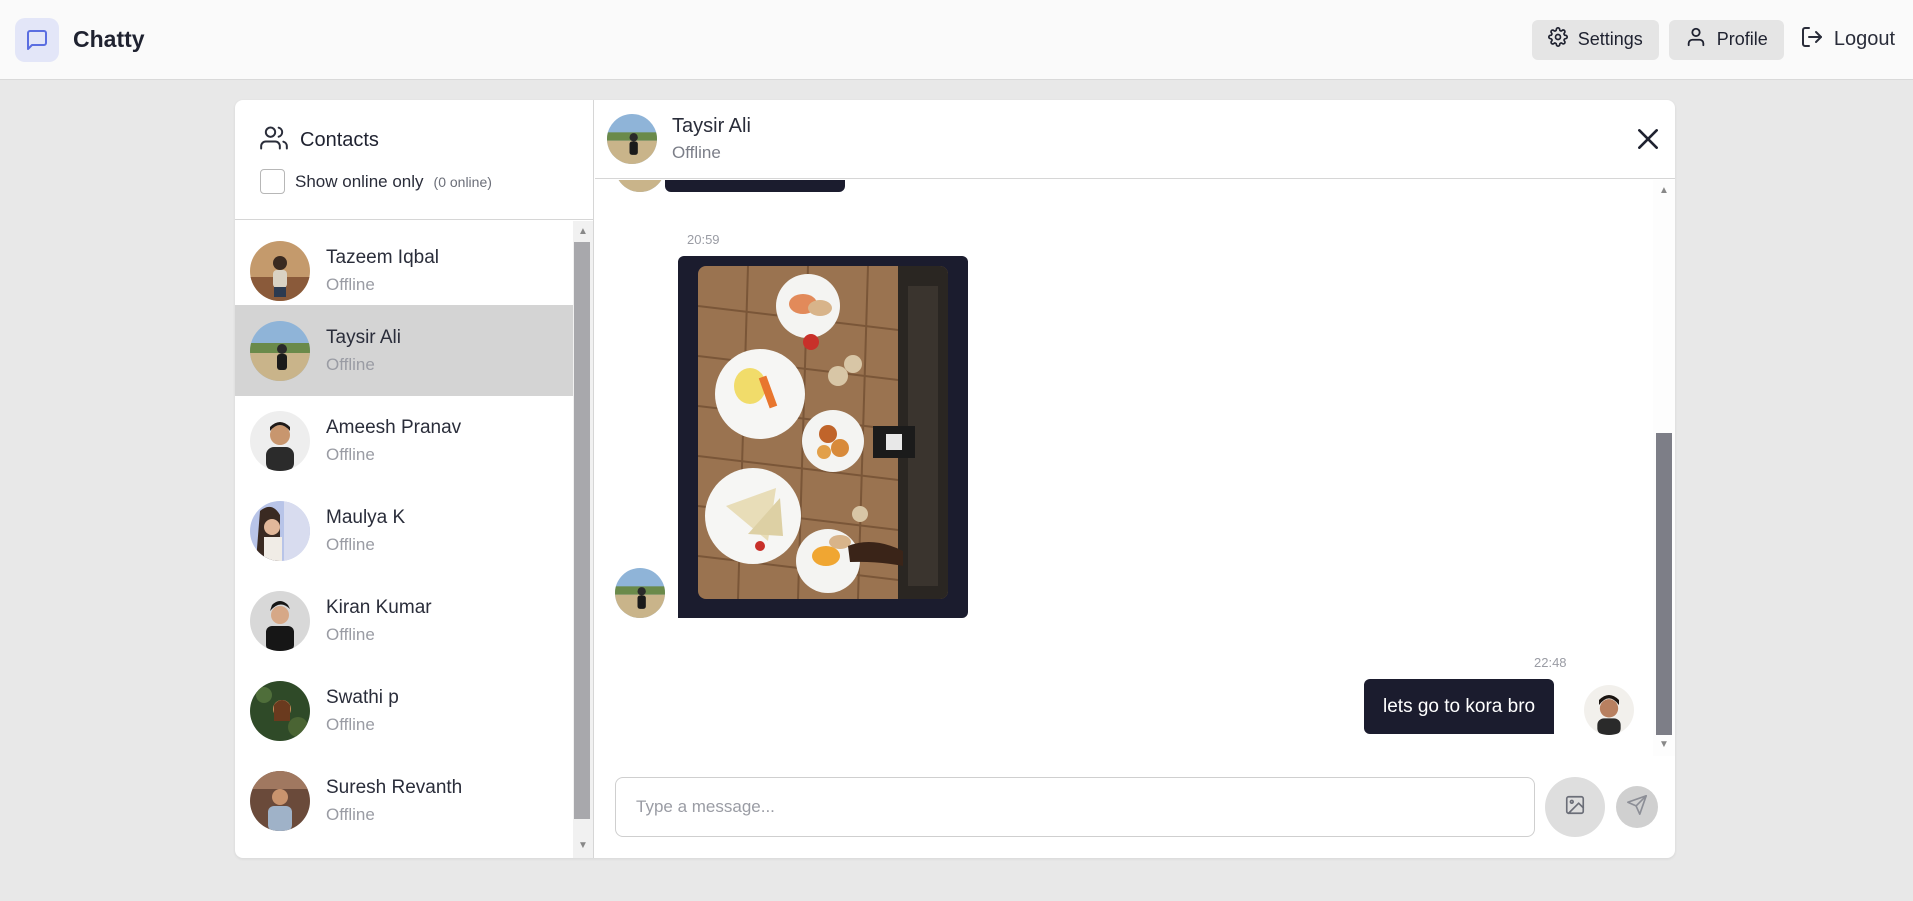 The height and width of the screenshot is (901, 1913). I want to click on contact-item: Suresh Revanth Offline, so click(404, 800).